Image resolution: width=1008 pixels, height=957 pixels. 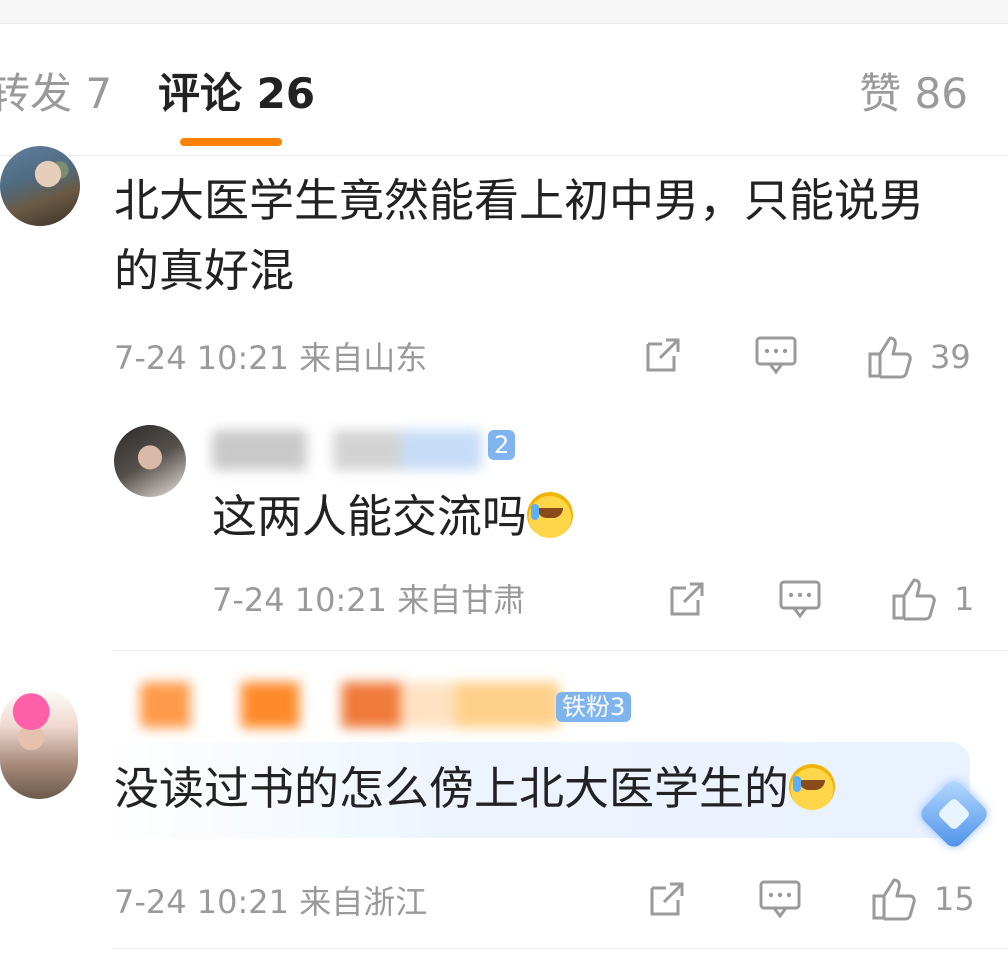 What do you see at coordinates (452, 788) in the screenshot?
I see `comment-text-content: 没读过书的怎么傍上北大医学生的` at bounding box center [452, 788].